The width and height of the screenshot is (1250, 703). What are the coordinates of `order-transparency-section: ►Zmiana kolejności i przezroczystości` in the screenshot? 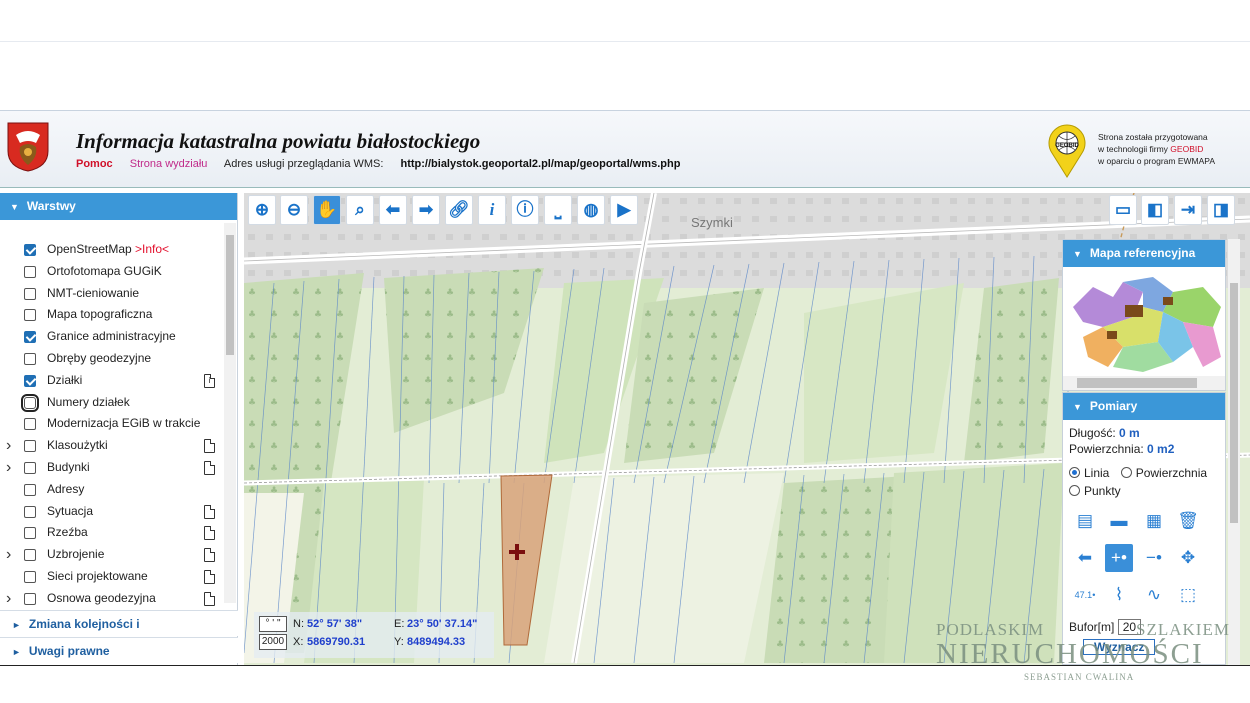 It's located at (119, 634).